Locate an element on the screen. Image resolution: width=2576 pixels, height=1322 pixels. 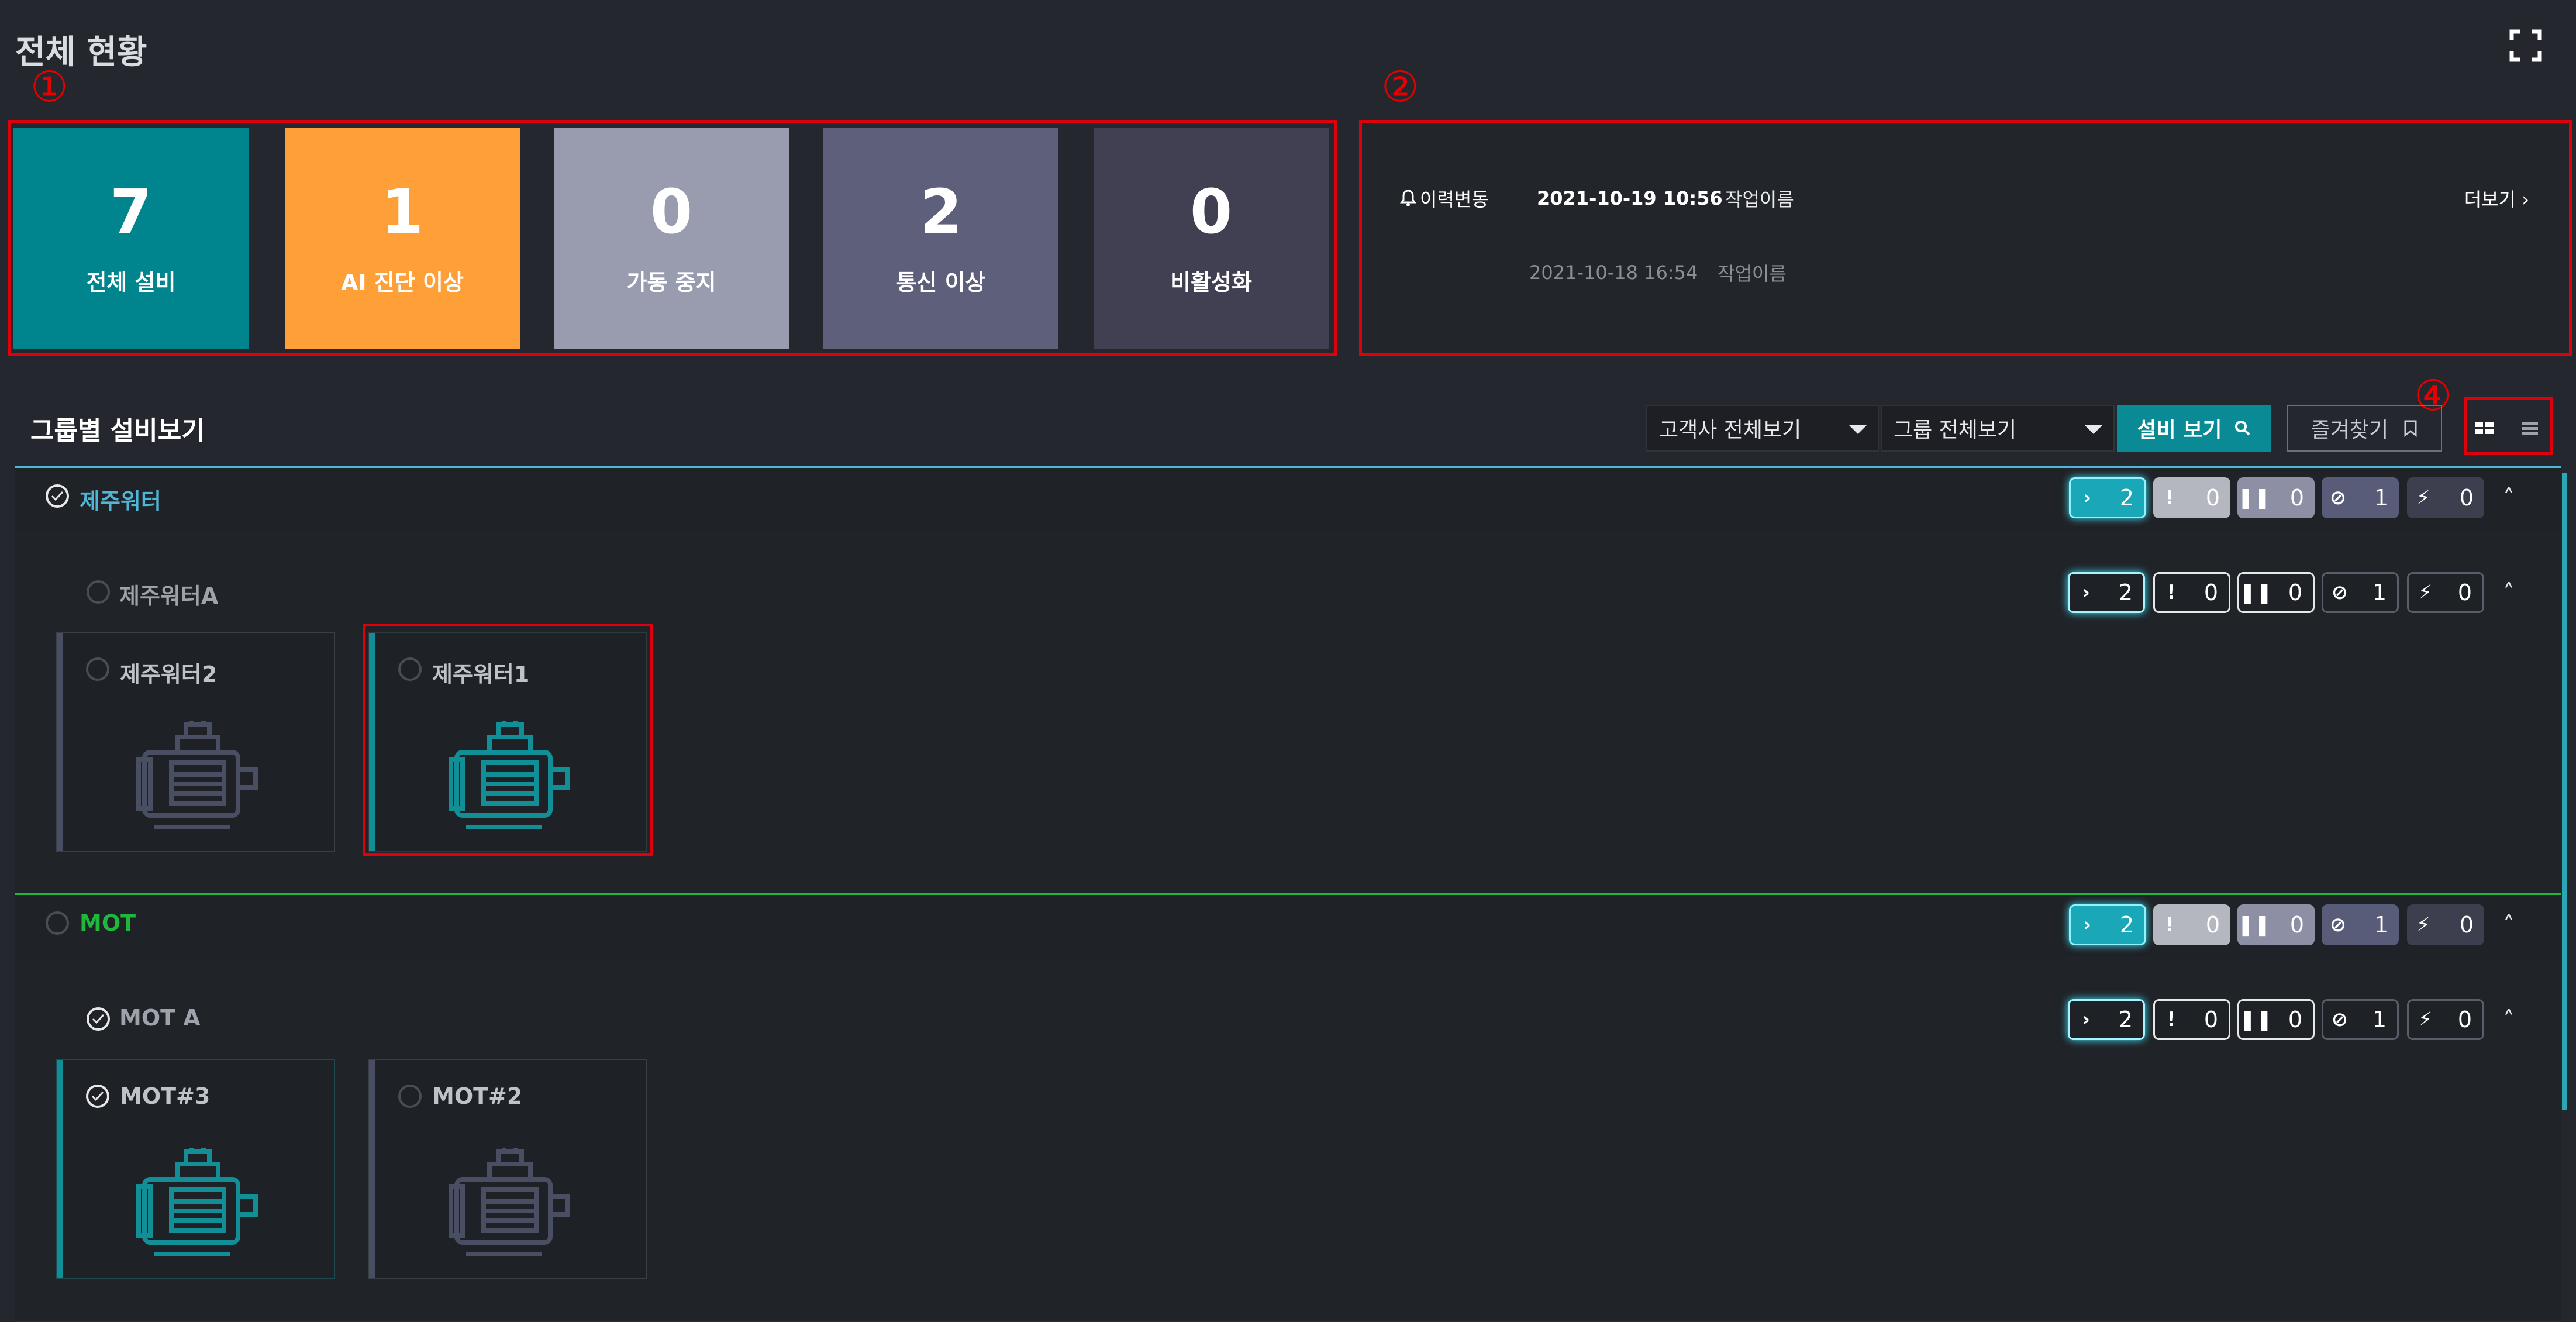
list-view-icon is located at coordinates (2529, 428).